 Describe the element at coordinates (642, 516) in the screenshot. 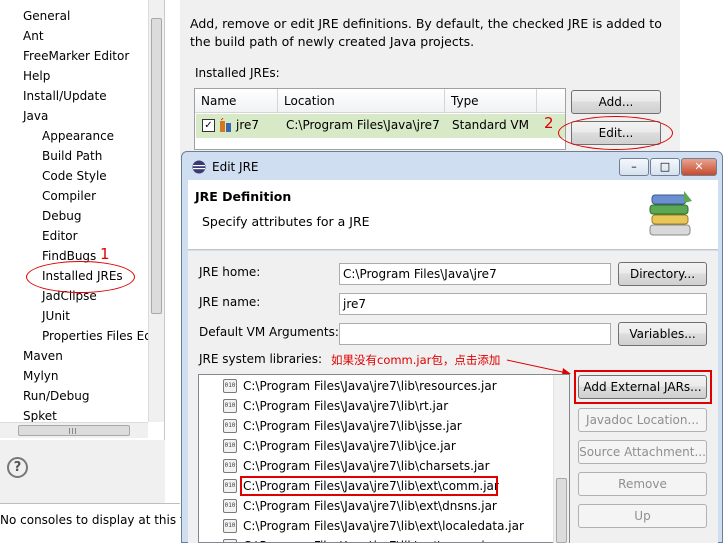

I see `up-button: Up` at that location.